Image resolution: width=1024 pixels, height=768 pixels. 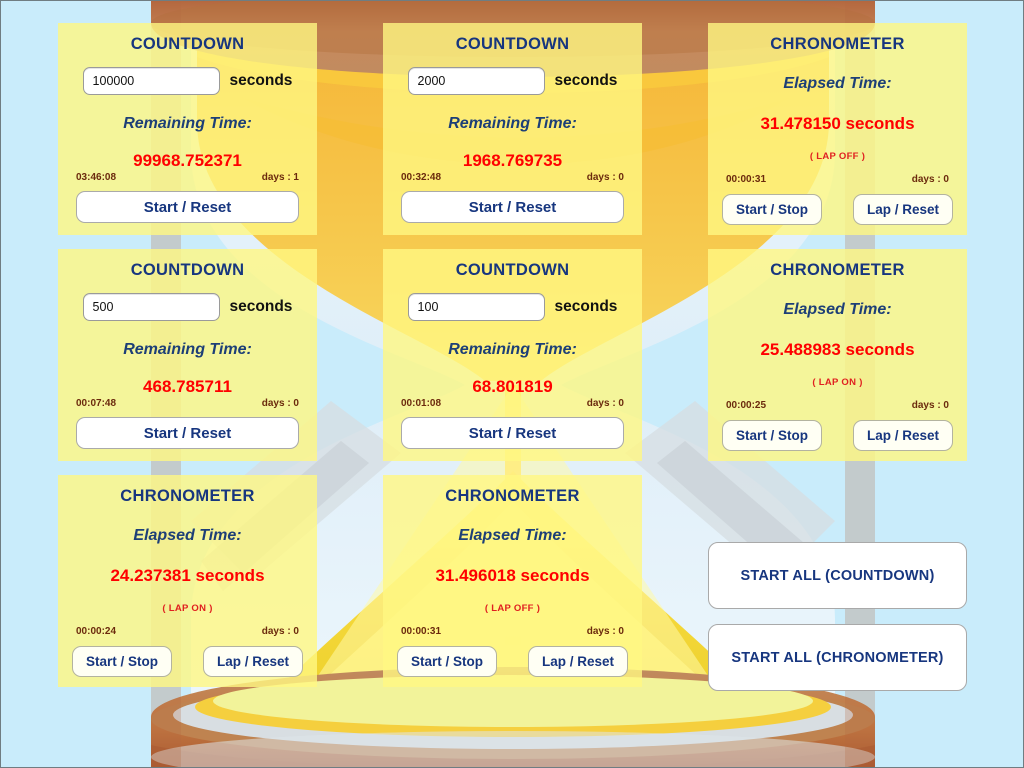 What do you see at coordinates (96, 631) in the screenshot?
I see `elapsed-clock: 00:00:24` at bounding box center [96, 631].